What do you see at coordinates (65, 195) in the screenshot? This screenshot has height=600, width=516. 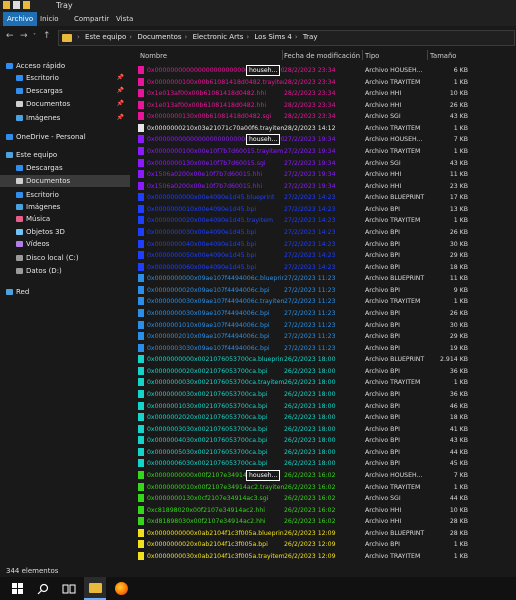 I see `sidebar-item-escritorio: Escritorio` at bounding box center [65, 195].